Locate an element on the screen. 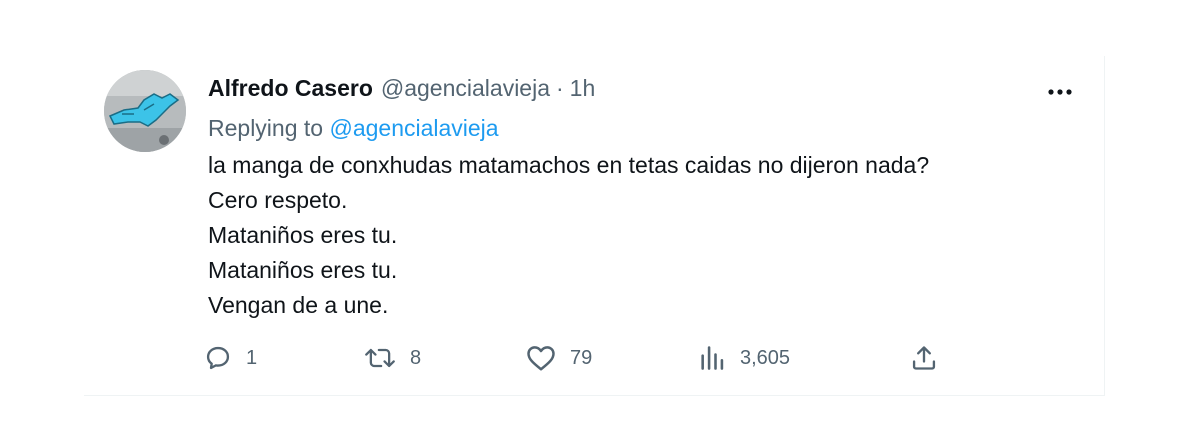 This screenshot has height=437, width=1200. tweet-header: Alfredo Casero @agencialavieja · 1h is located at coordinates (401, 88).